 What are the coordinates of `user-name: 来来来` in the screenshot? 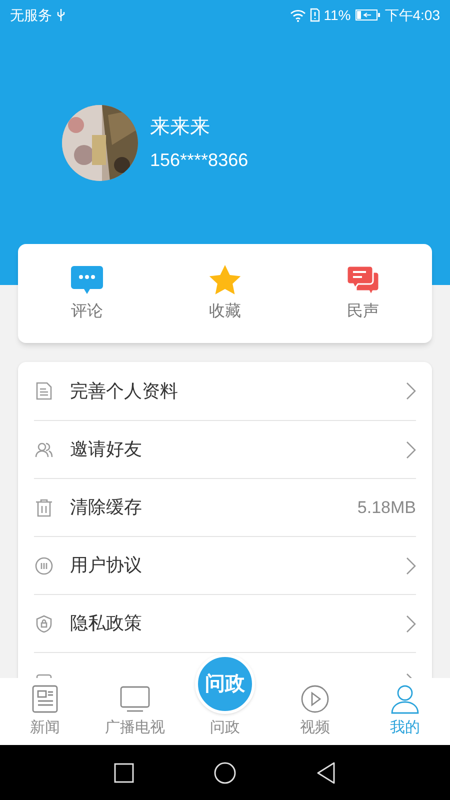 It's located at (180, 127).